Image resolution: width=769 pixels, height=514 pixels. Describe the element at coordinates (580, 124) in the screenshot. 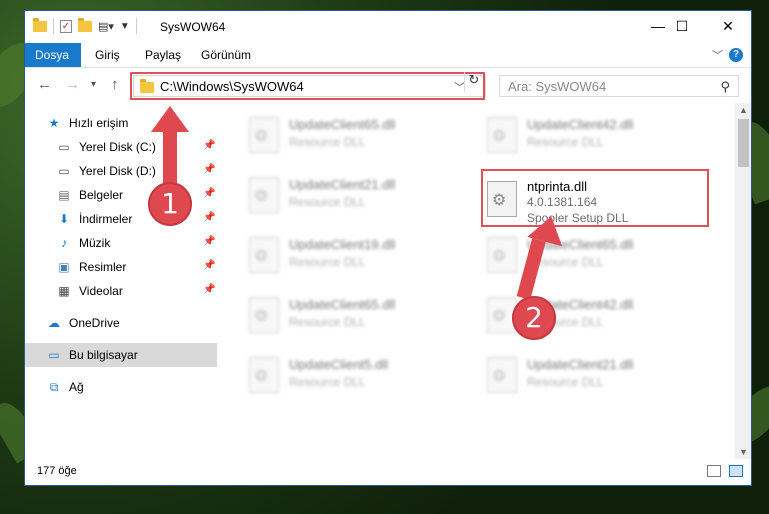

I see `file-name: UpdateClient42.dll` at that location.